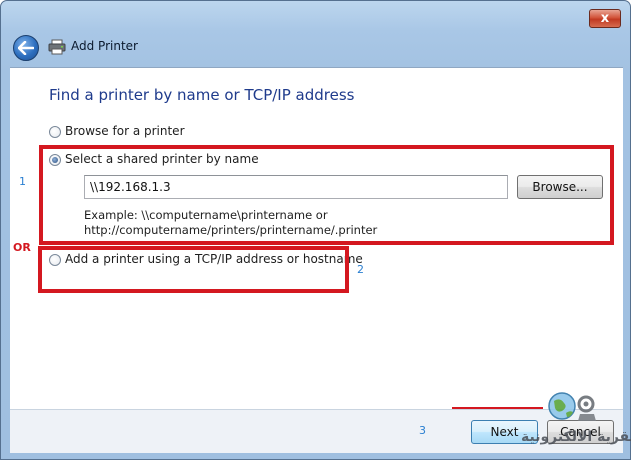  Describe the element at coordinates (202, 95) in the screenshot. I see `page-heading: Find a printer by name or TCP/IP address` at that location.